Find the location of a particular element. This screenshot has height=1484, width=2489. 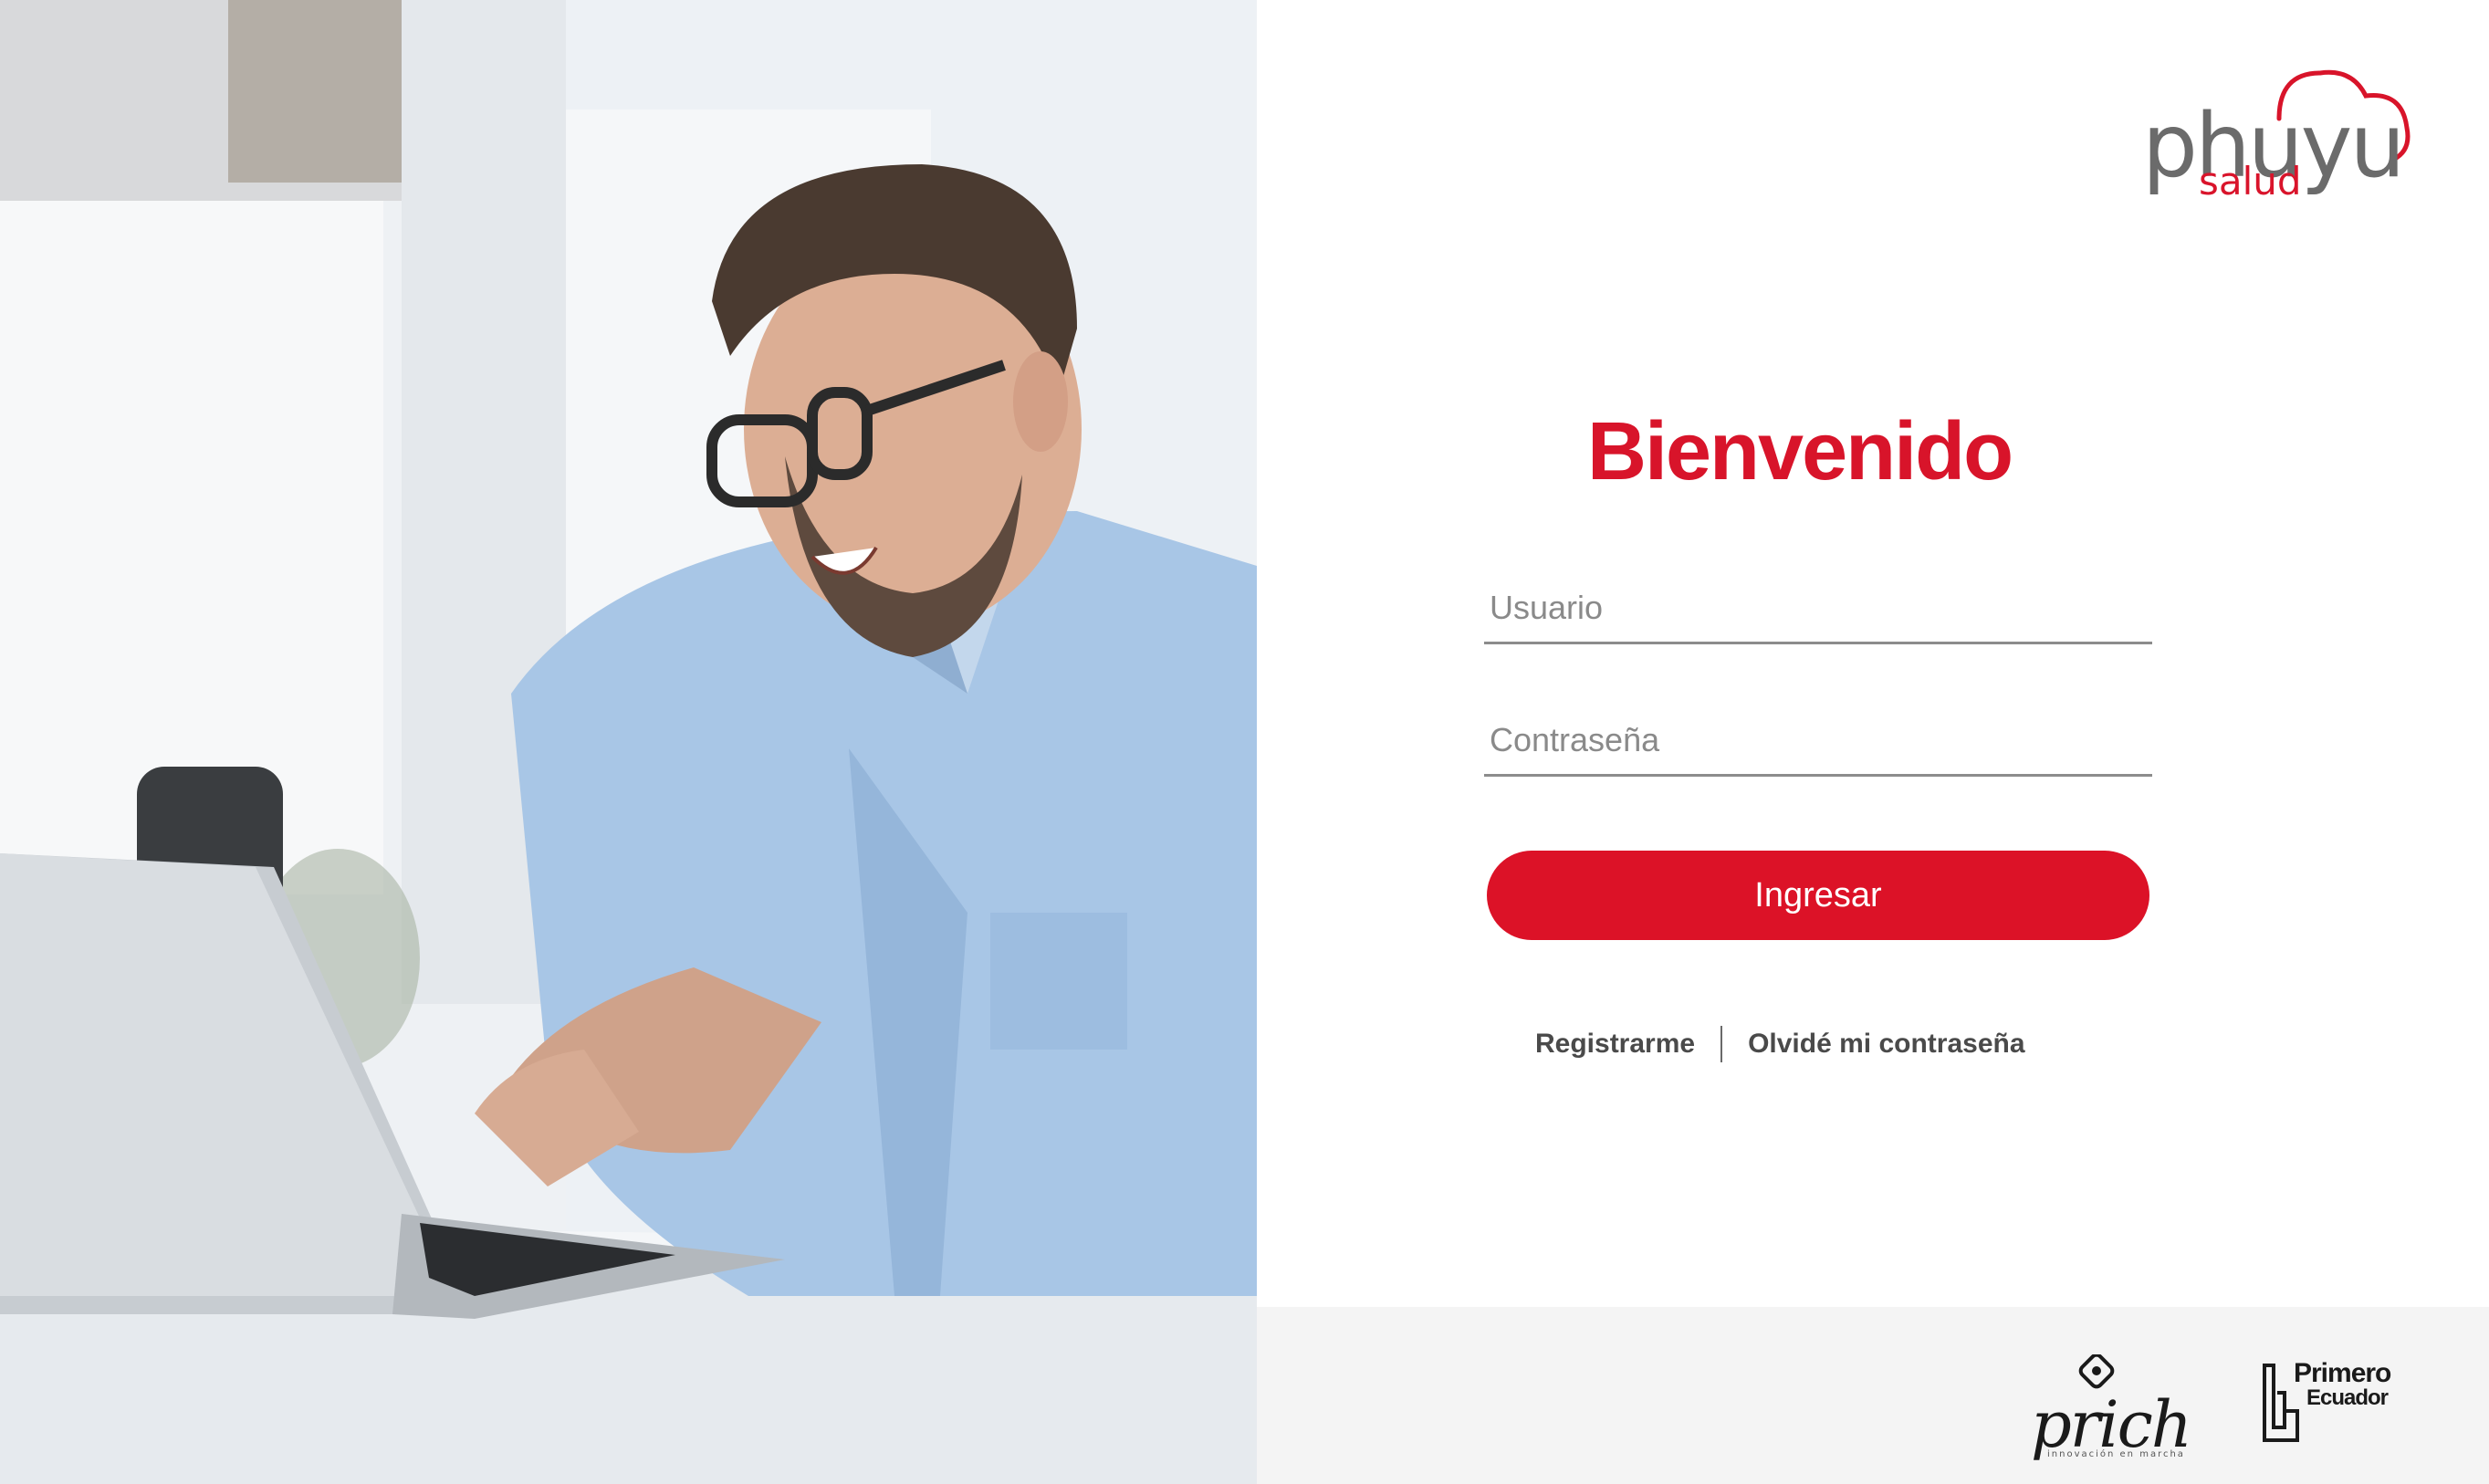

prich-logo: prich innovación en marcha is located at coordinates (2111, 1409).